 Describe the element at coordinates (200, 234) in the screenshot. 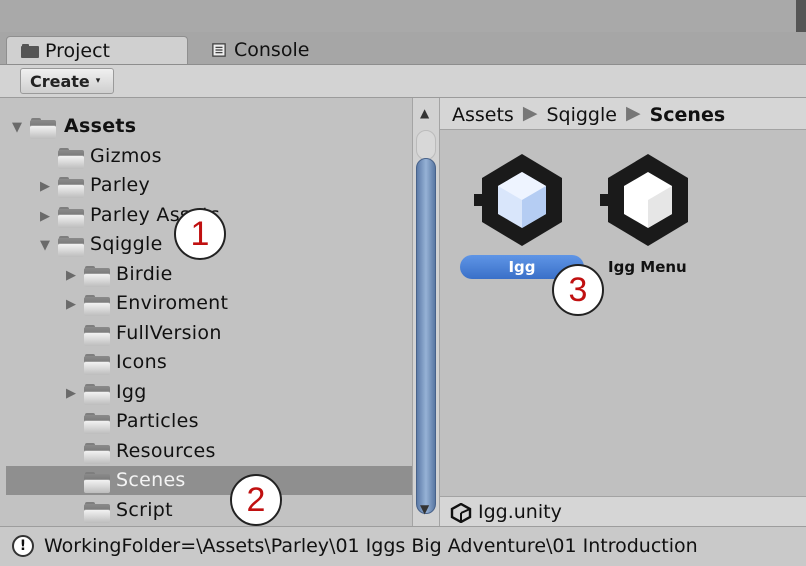

I see `callout-1: 1` at that location.